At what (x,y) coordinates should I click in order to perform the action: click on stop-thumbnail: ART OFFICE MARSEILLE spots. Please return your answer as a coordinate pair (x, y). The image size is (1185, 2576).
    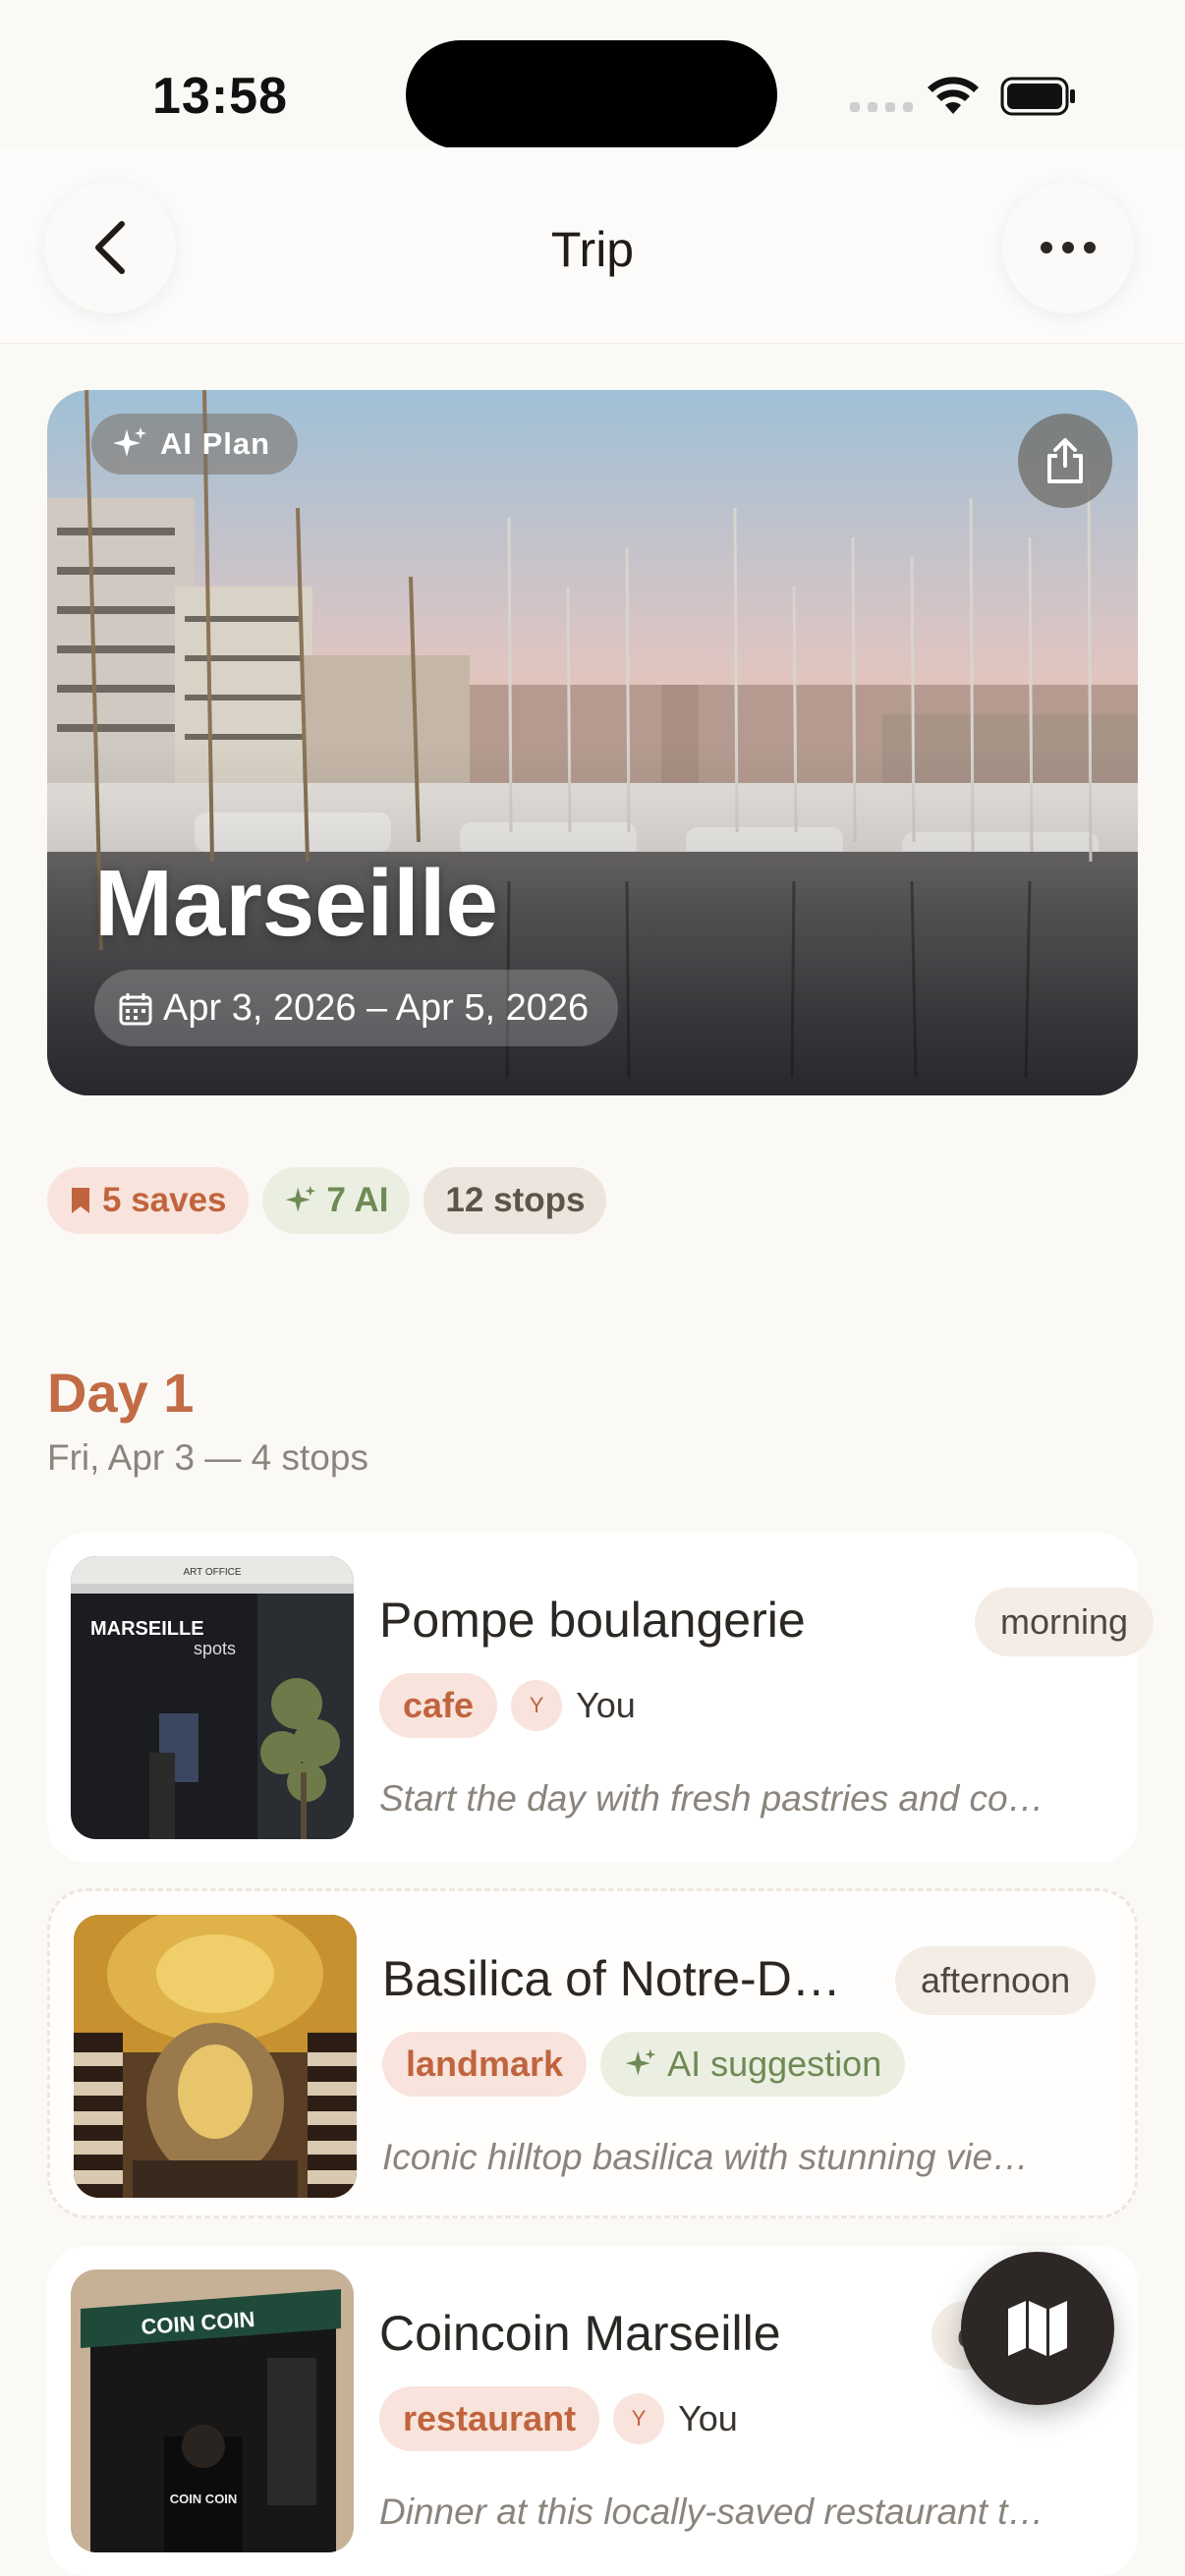
    Looking at the image, I should click on (213, 1697).